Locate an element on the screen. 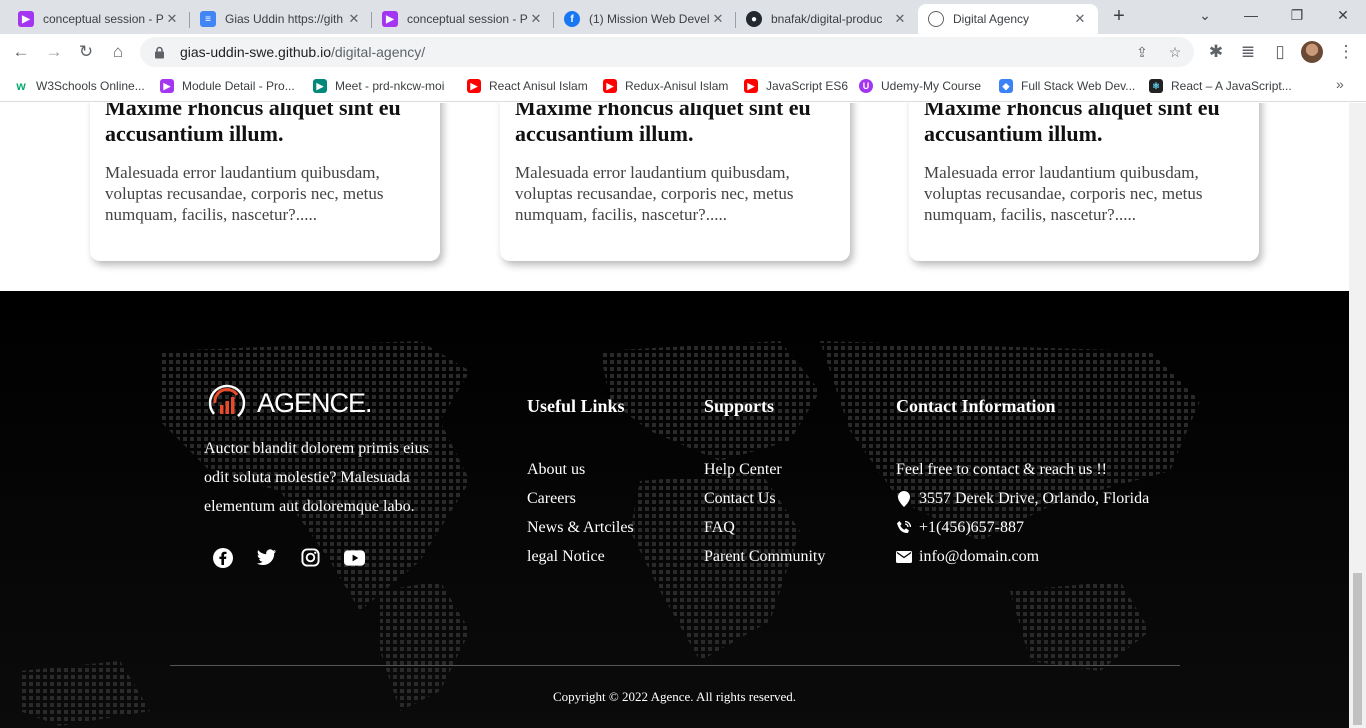 The image size is (1366, 728). more-bookmarks-icon: » is located at coordinates (1340, 84).